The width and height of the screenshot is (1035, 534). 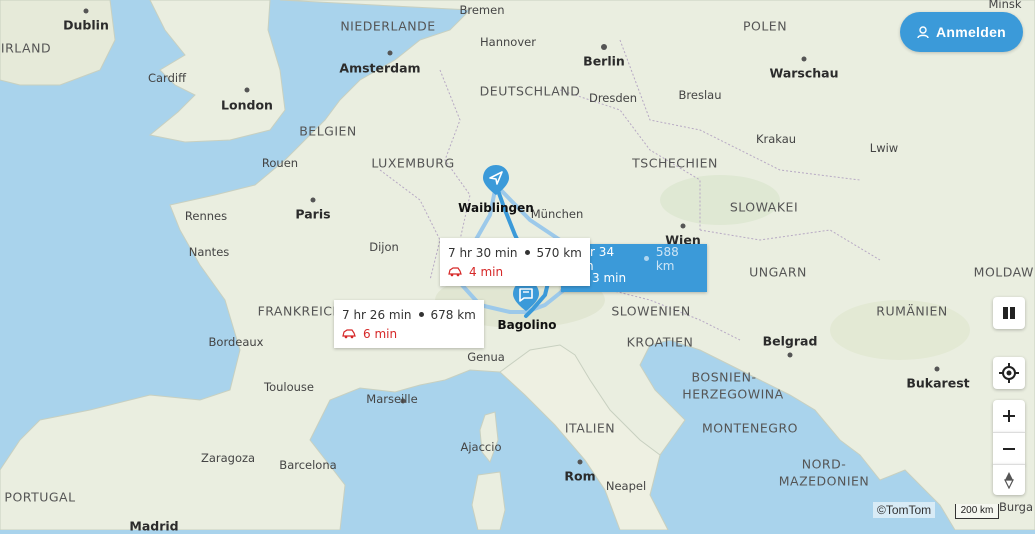 I want to click on country-label: DEUTSCHLAND, so click(x=530, y=91).